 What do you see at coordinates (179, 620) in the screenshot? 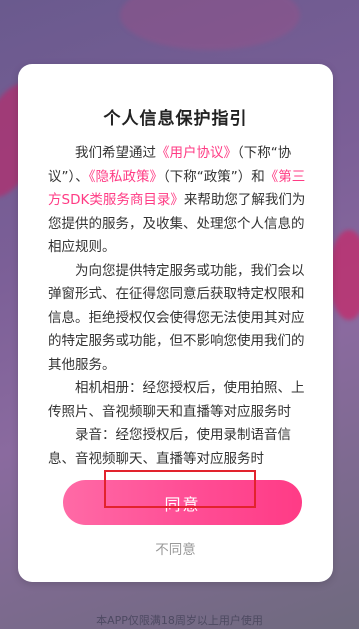
I see `age-notice: 本APP仅限满18周岁以上用户使用` at bounding box center [179, 620].